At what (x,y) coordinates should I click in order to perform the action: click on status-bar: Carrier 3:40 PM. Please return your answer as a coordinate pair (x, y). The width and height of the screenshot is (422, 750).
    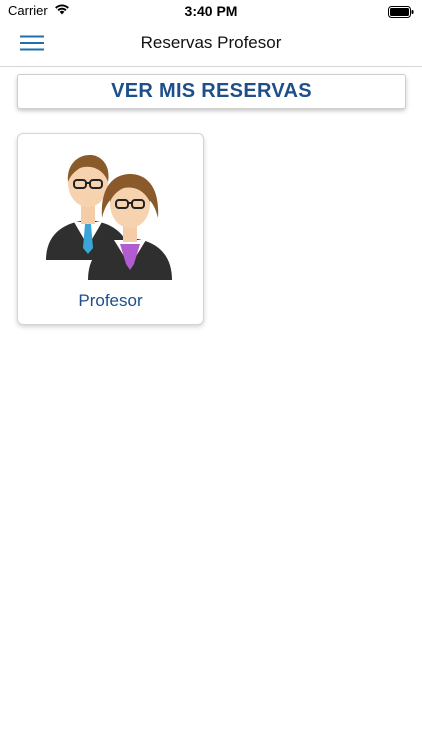
    Looking at the image, I should click on (211, 11).